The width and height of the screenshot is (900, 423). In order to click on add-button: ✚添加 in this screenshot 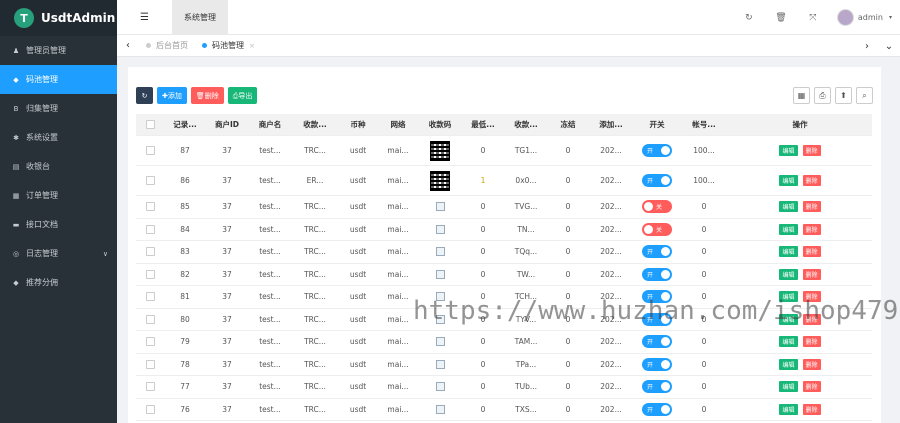, I will do `click(172, 95)`.